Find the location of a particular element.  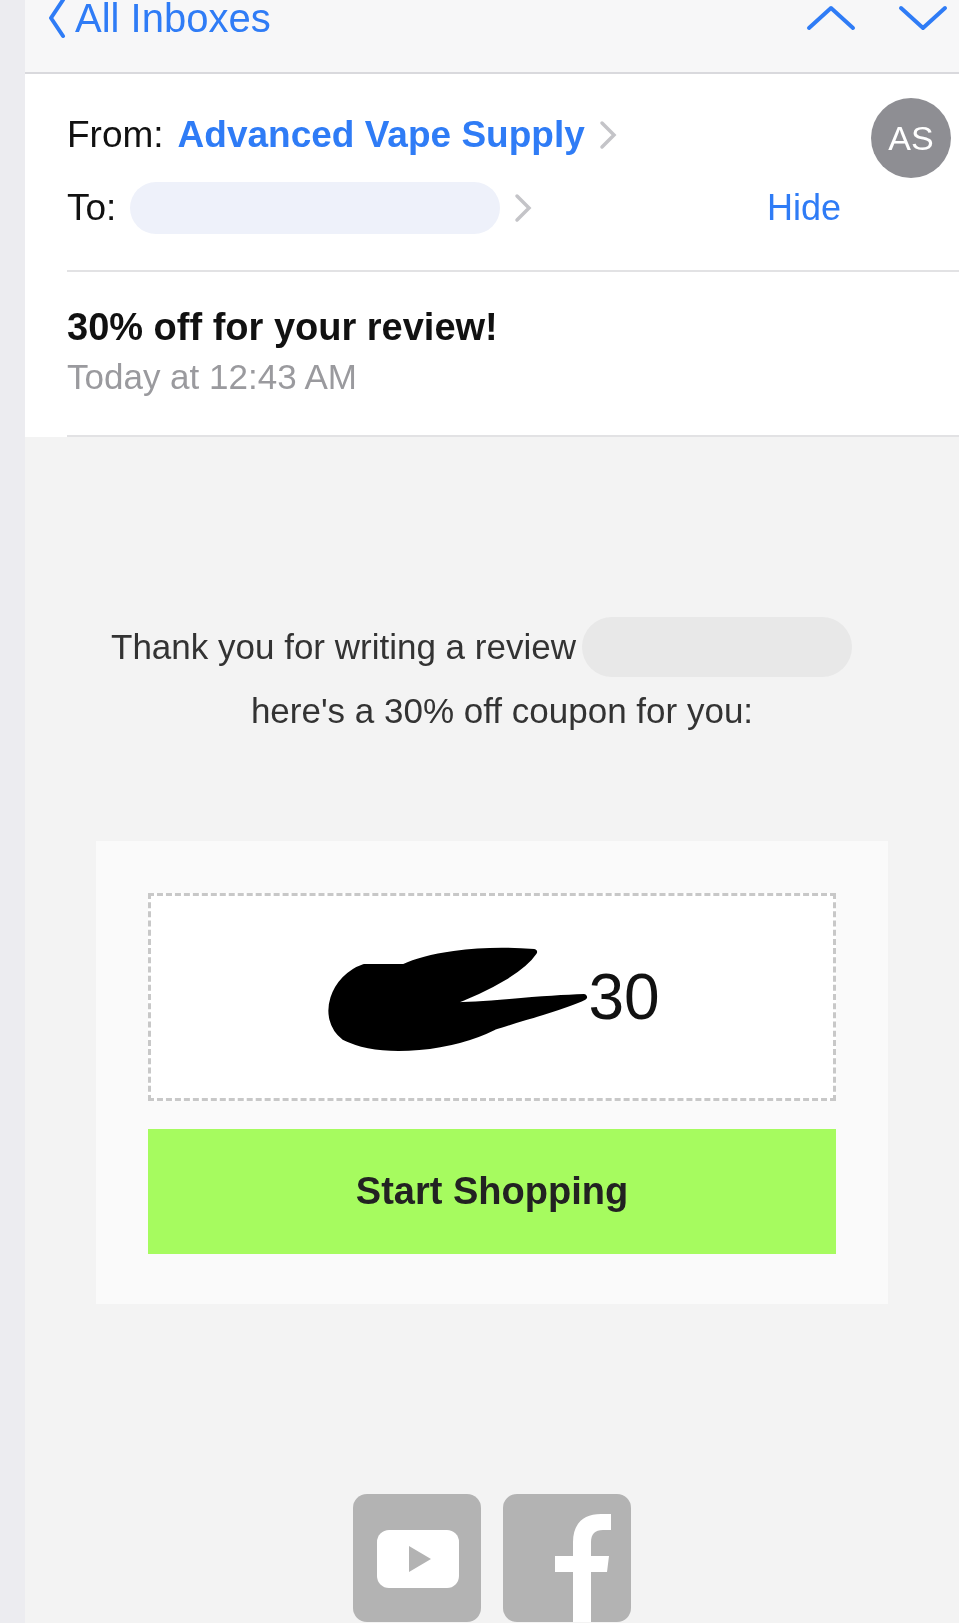

body-text: Thank you for writing a review is located at coordinates (343, 647).